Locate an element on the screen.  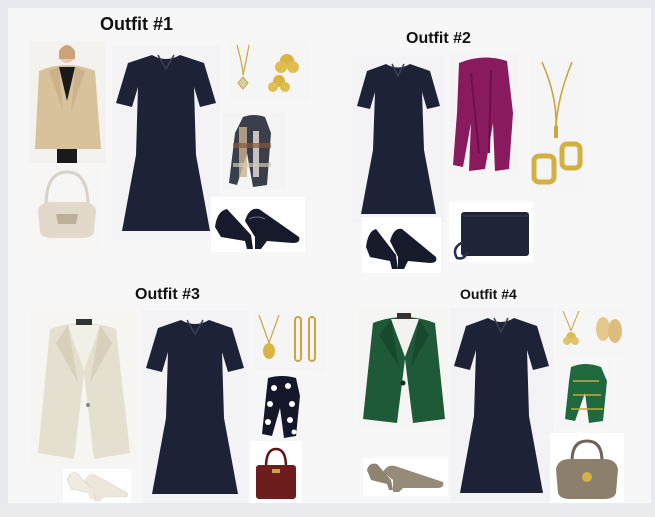
gold-lariat-earrings-image is located at coordinates (557, 124).